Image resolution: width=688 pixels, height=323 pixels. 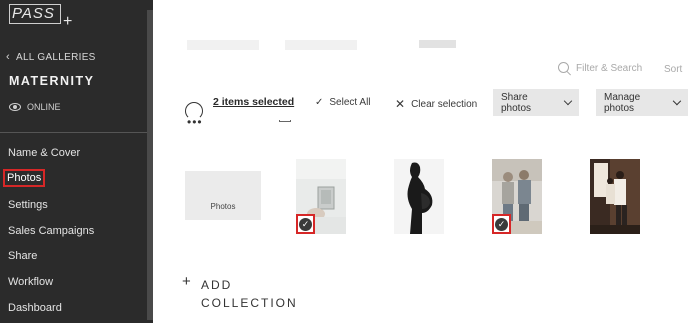 What do you see at coordinates (195, 122) in the screenshot?
I see `more-dots-icon: •••` at bounding box center [195, 122].